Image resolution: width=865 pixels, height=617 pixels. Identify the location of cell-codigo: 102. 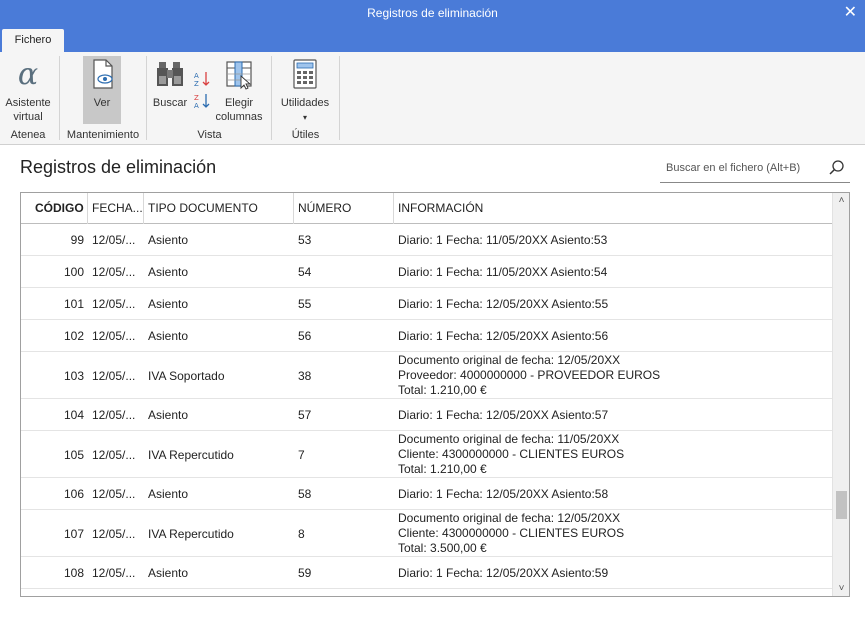
(73, 336).